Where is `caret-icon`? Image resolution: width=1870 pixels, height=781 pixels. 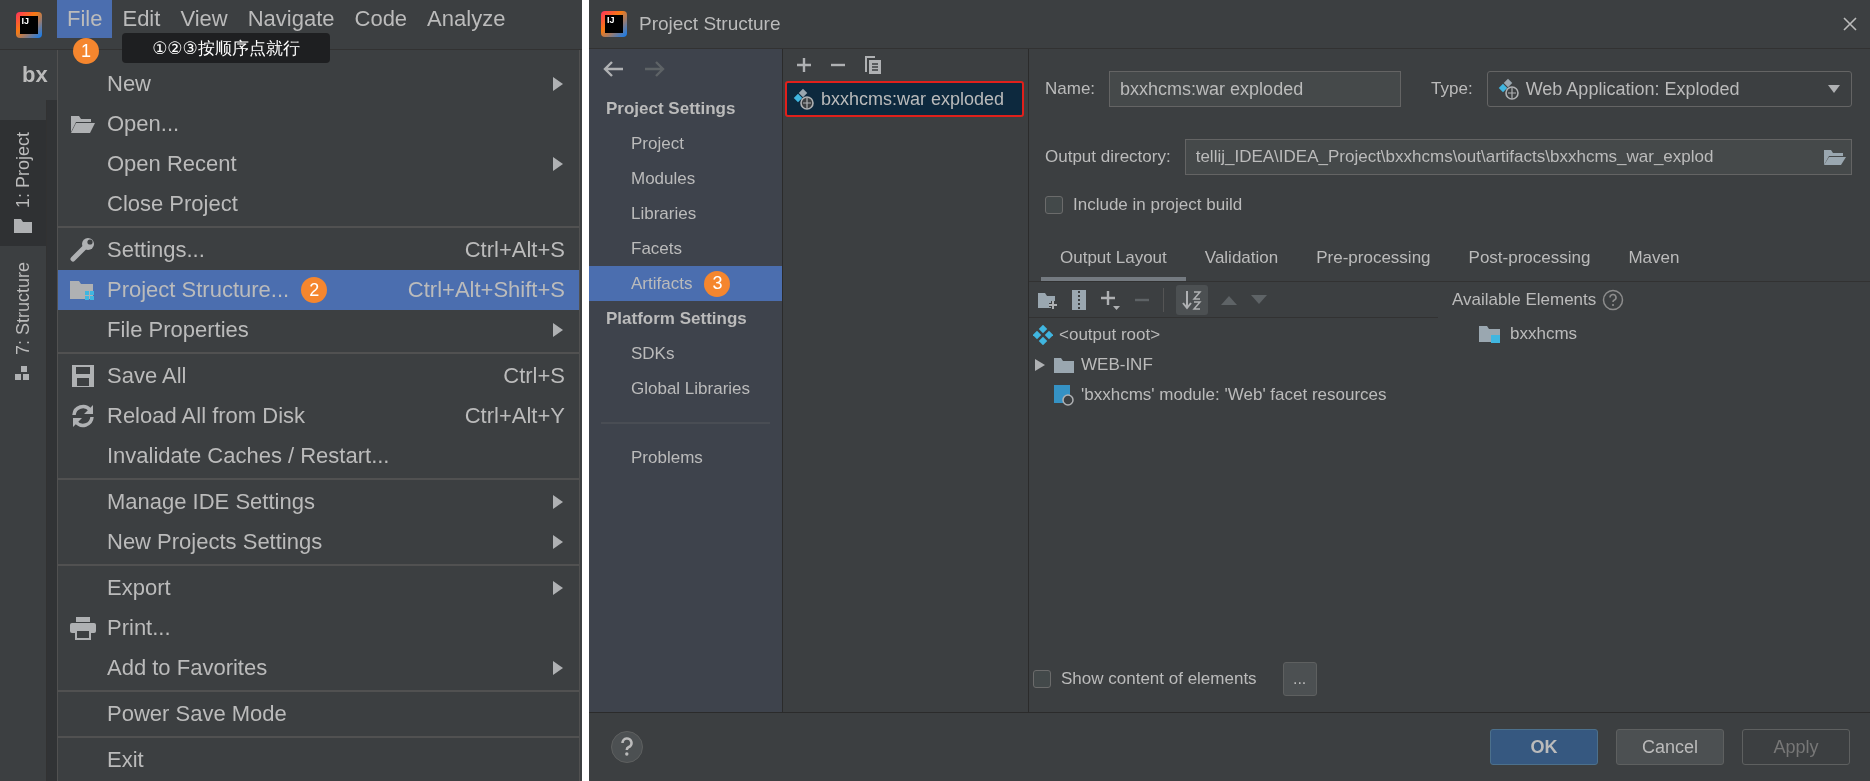 caret-icon is located at coordinates (1834, 89).